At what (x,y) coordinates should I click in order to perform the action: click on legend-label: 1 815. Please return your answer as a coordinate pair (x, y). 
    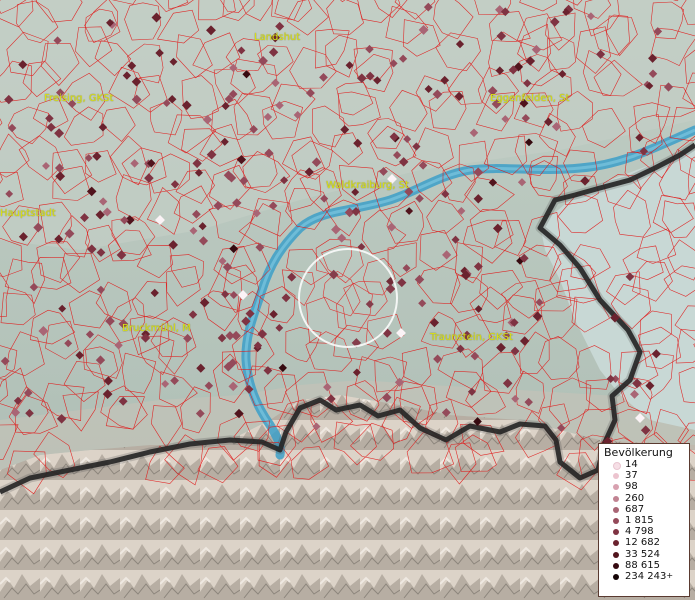
    Looking at the image, I should click on (639, 520).